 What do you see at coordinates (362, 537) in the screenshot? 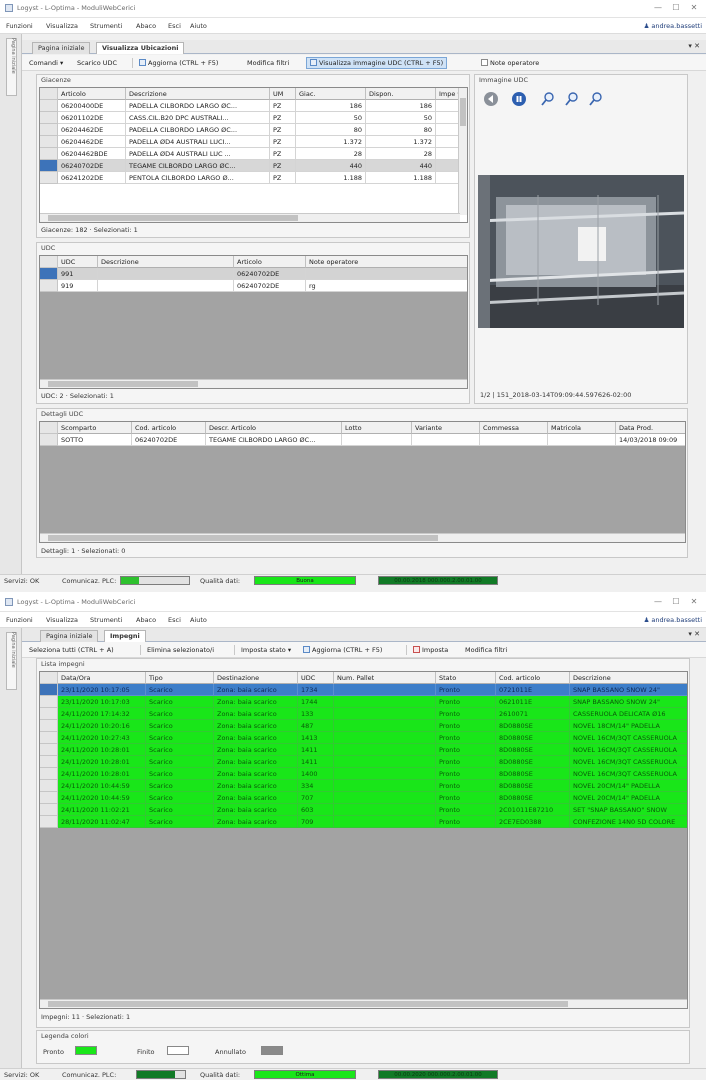
I see `dettagli-horizontal-scrollbar` at bounding box center [362, 537].